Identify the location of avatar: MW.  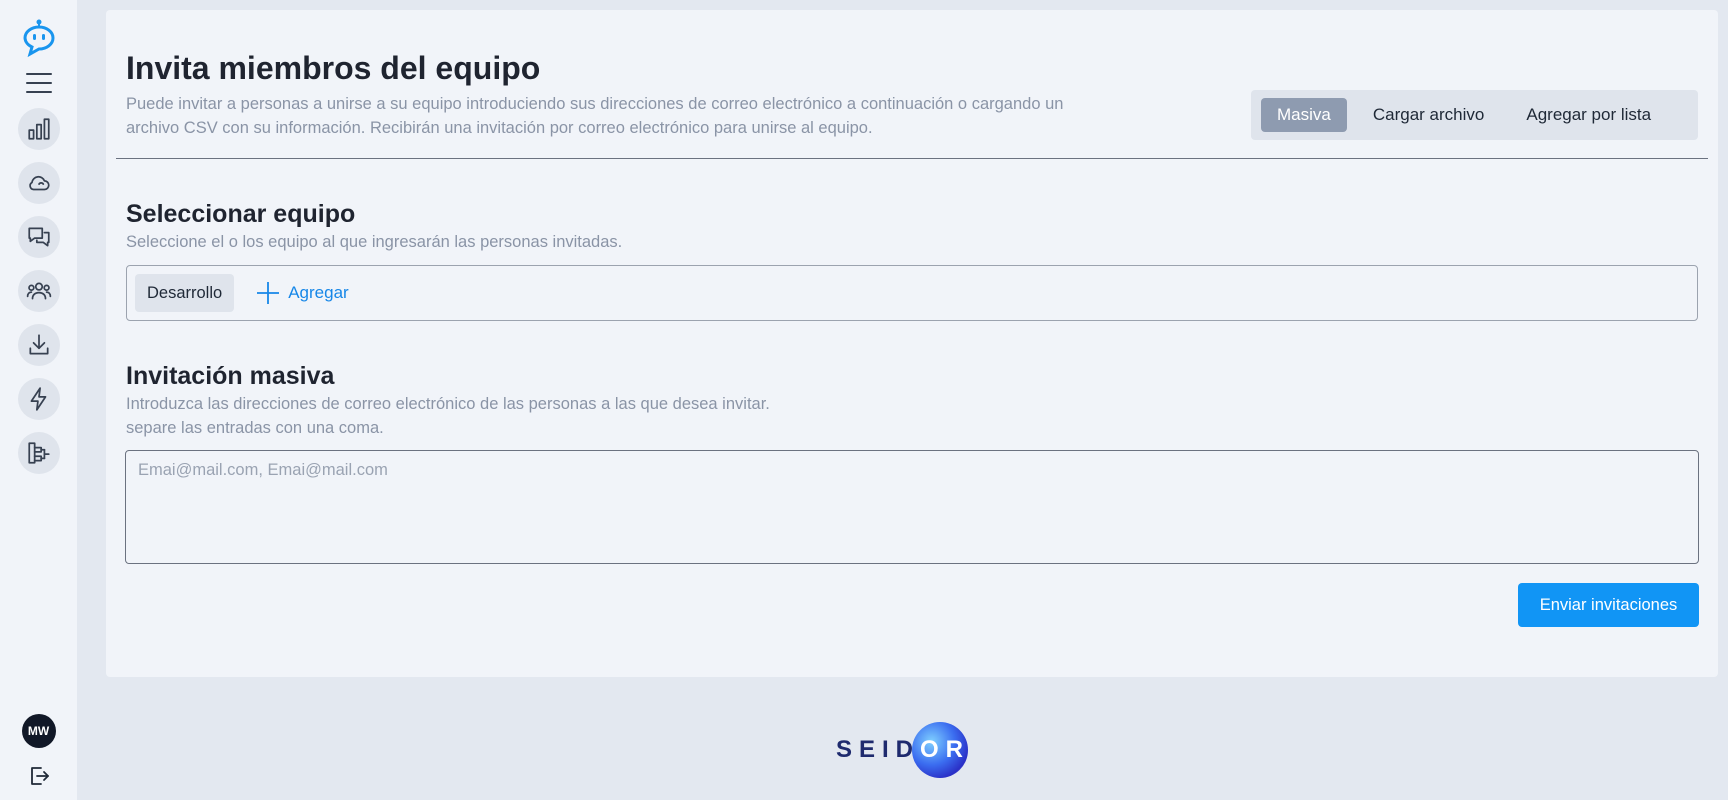
(38, 731).